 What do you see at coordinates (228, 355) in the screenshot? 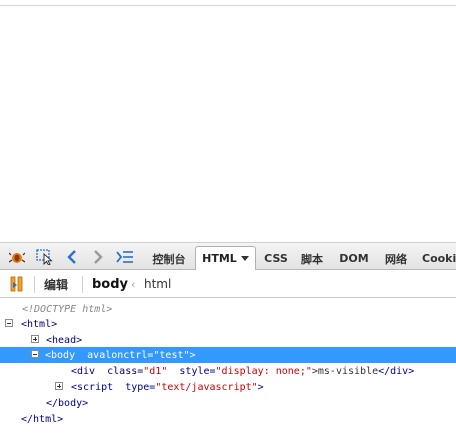
I see `tree-node-body-selected: <body avalonctrl="test">` at bounding box center [228, 355].